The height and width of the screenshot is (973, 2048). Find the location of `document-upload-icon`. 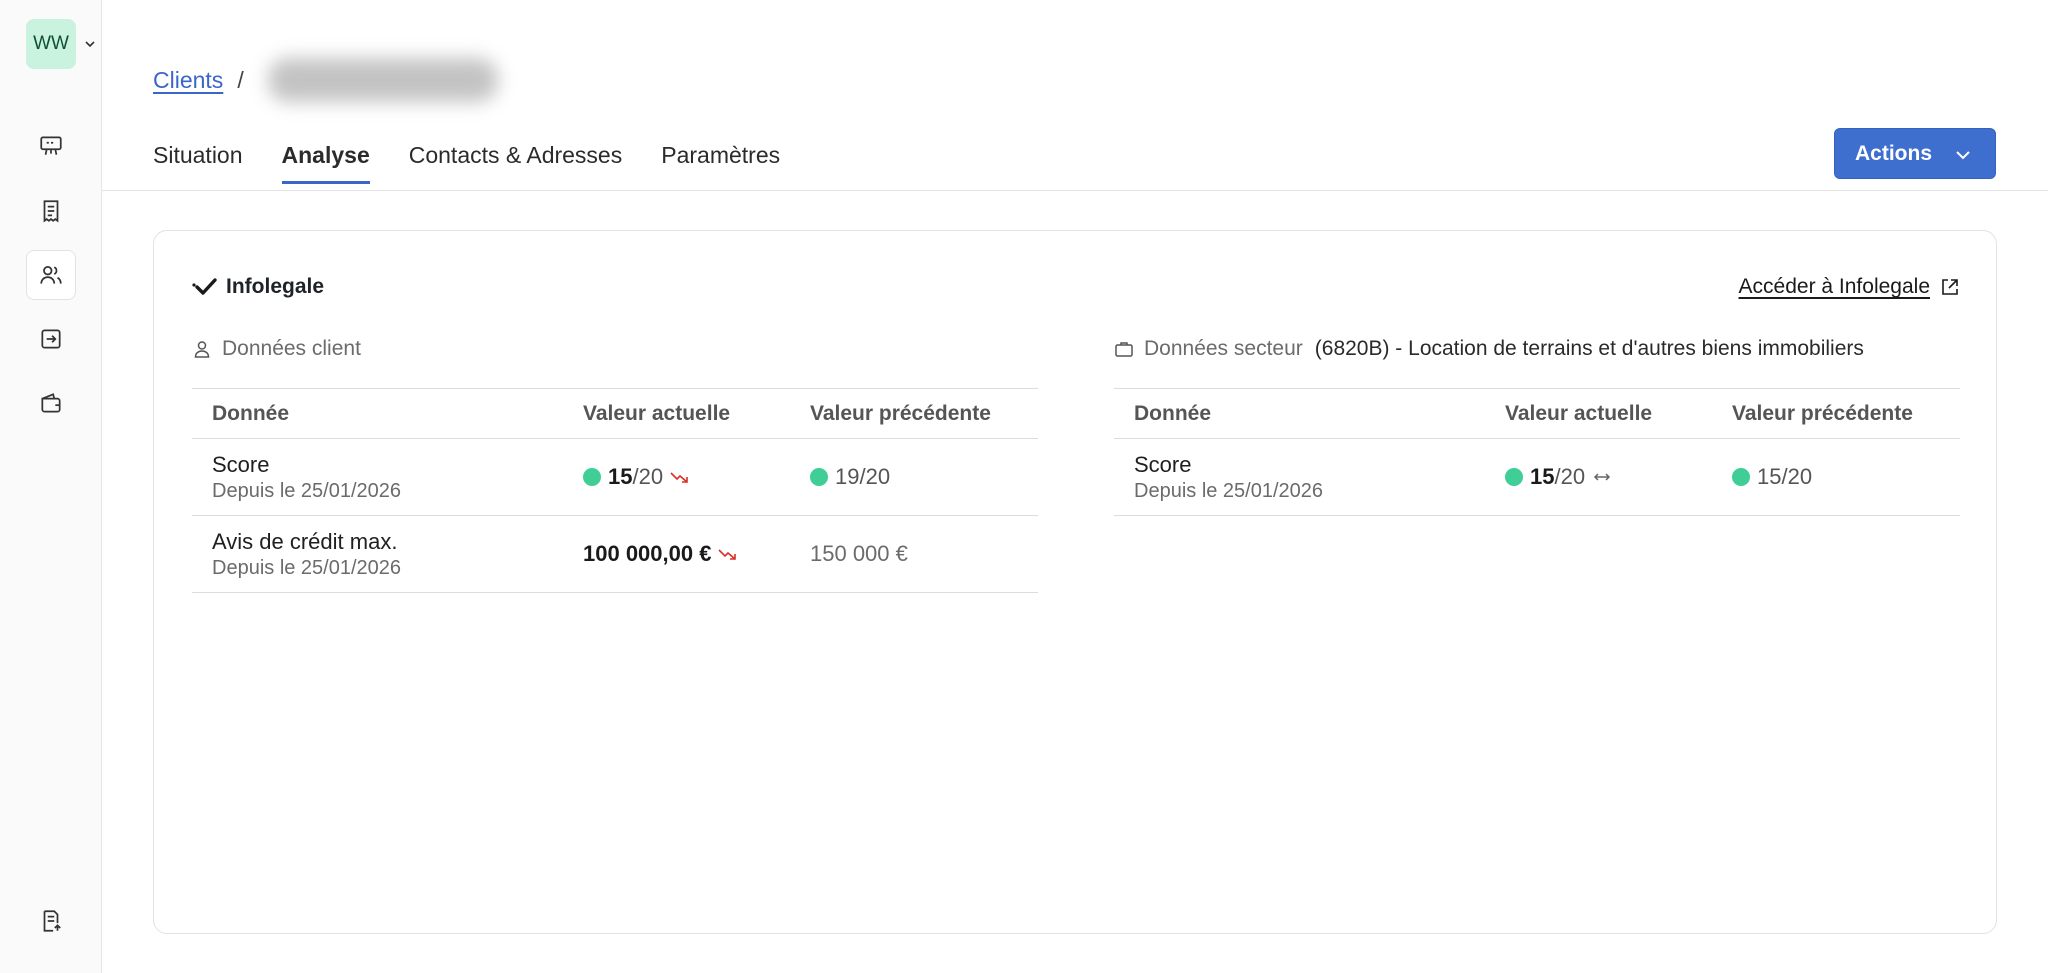

document-upload-icon is located at coordinates (52, 921).